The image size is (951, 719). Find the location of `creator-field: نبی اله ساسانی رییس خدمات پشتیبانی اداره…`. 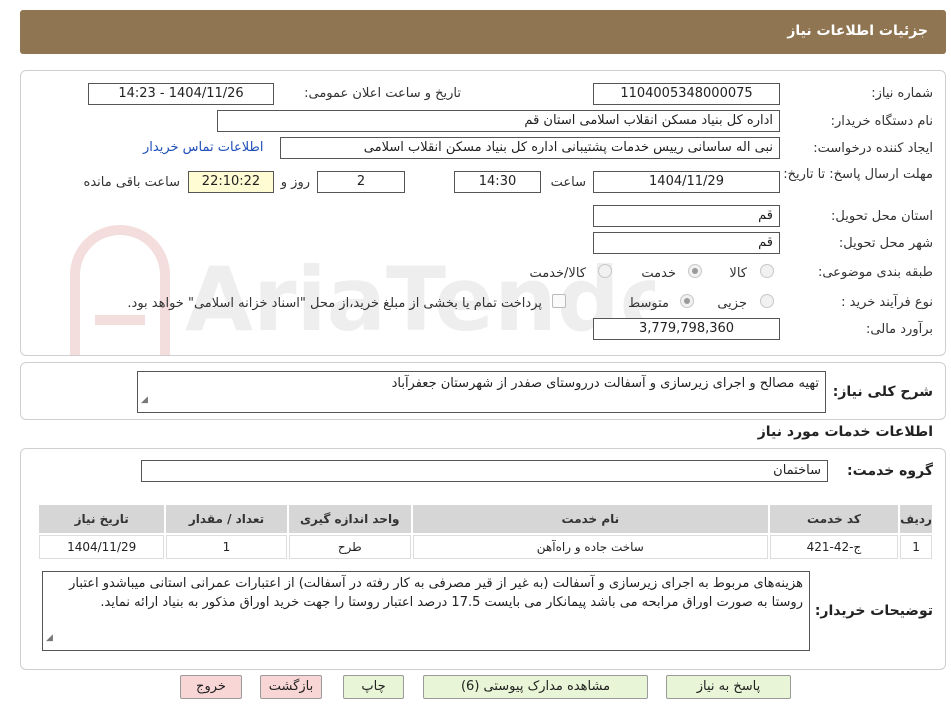

creator-field: نبی اله ساسانی رییس خدمات پشتیبانی اداره… is located at coordinates (530, 148).